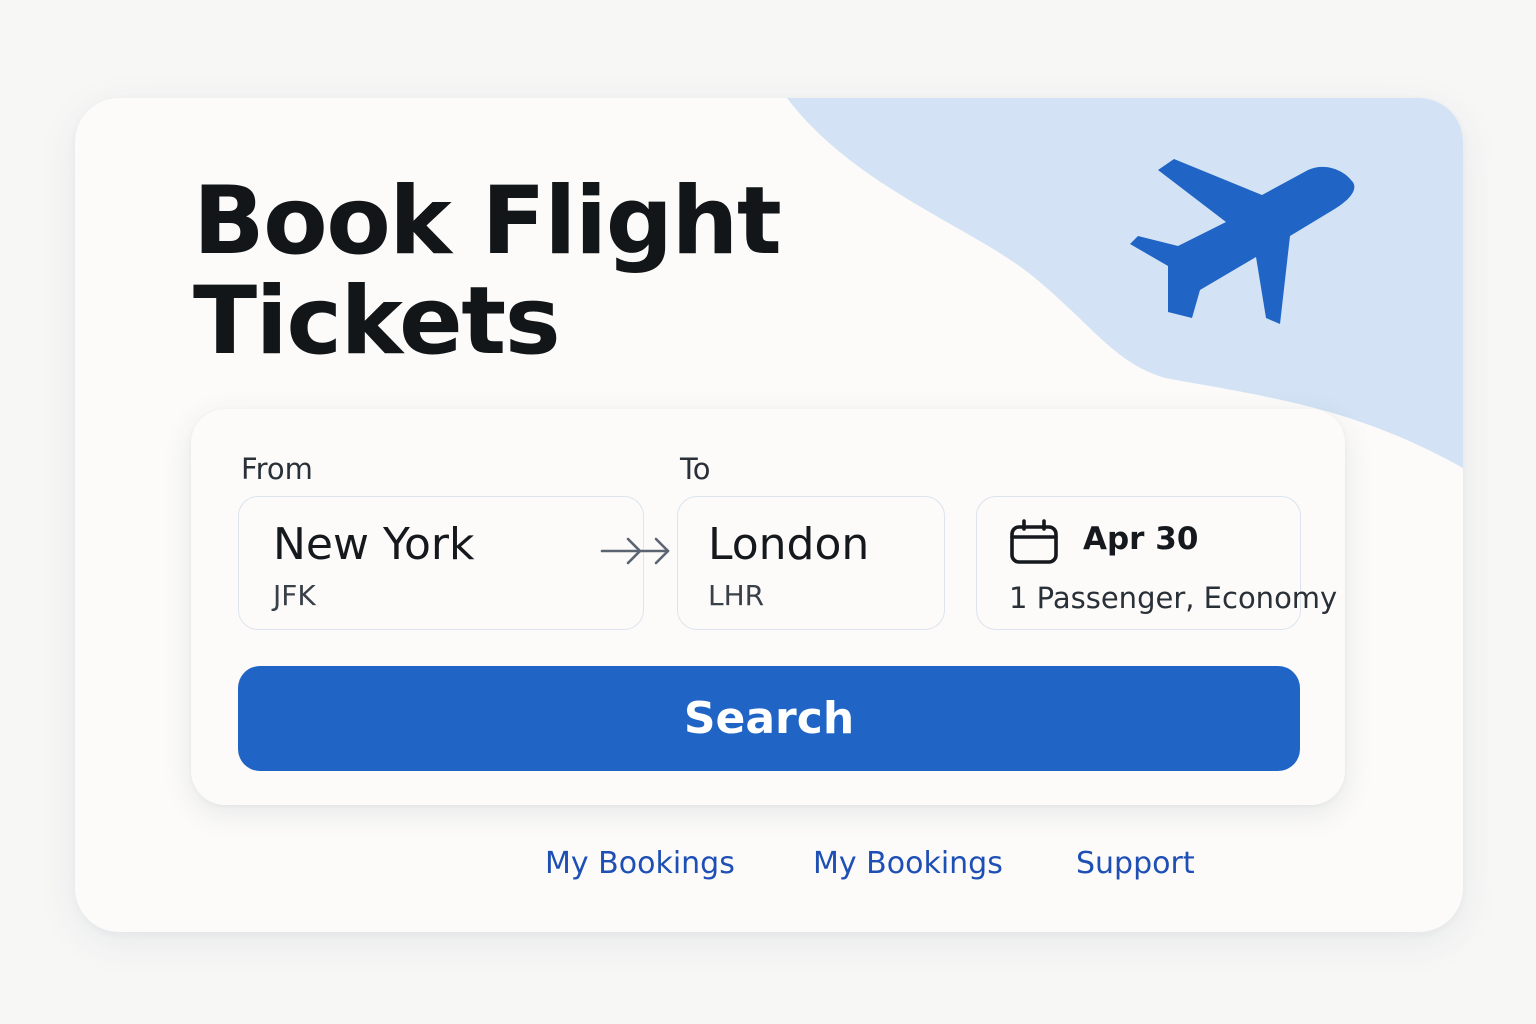  What do you see at coordinates (374, 544) in the screenshot?
I see `from-city: New York` at bounding box center [374, 544].